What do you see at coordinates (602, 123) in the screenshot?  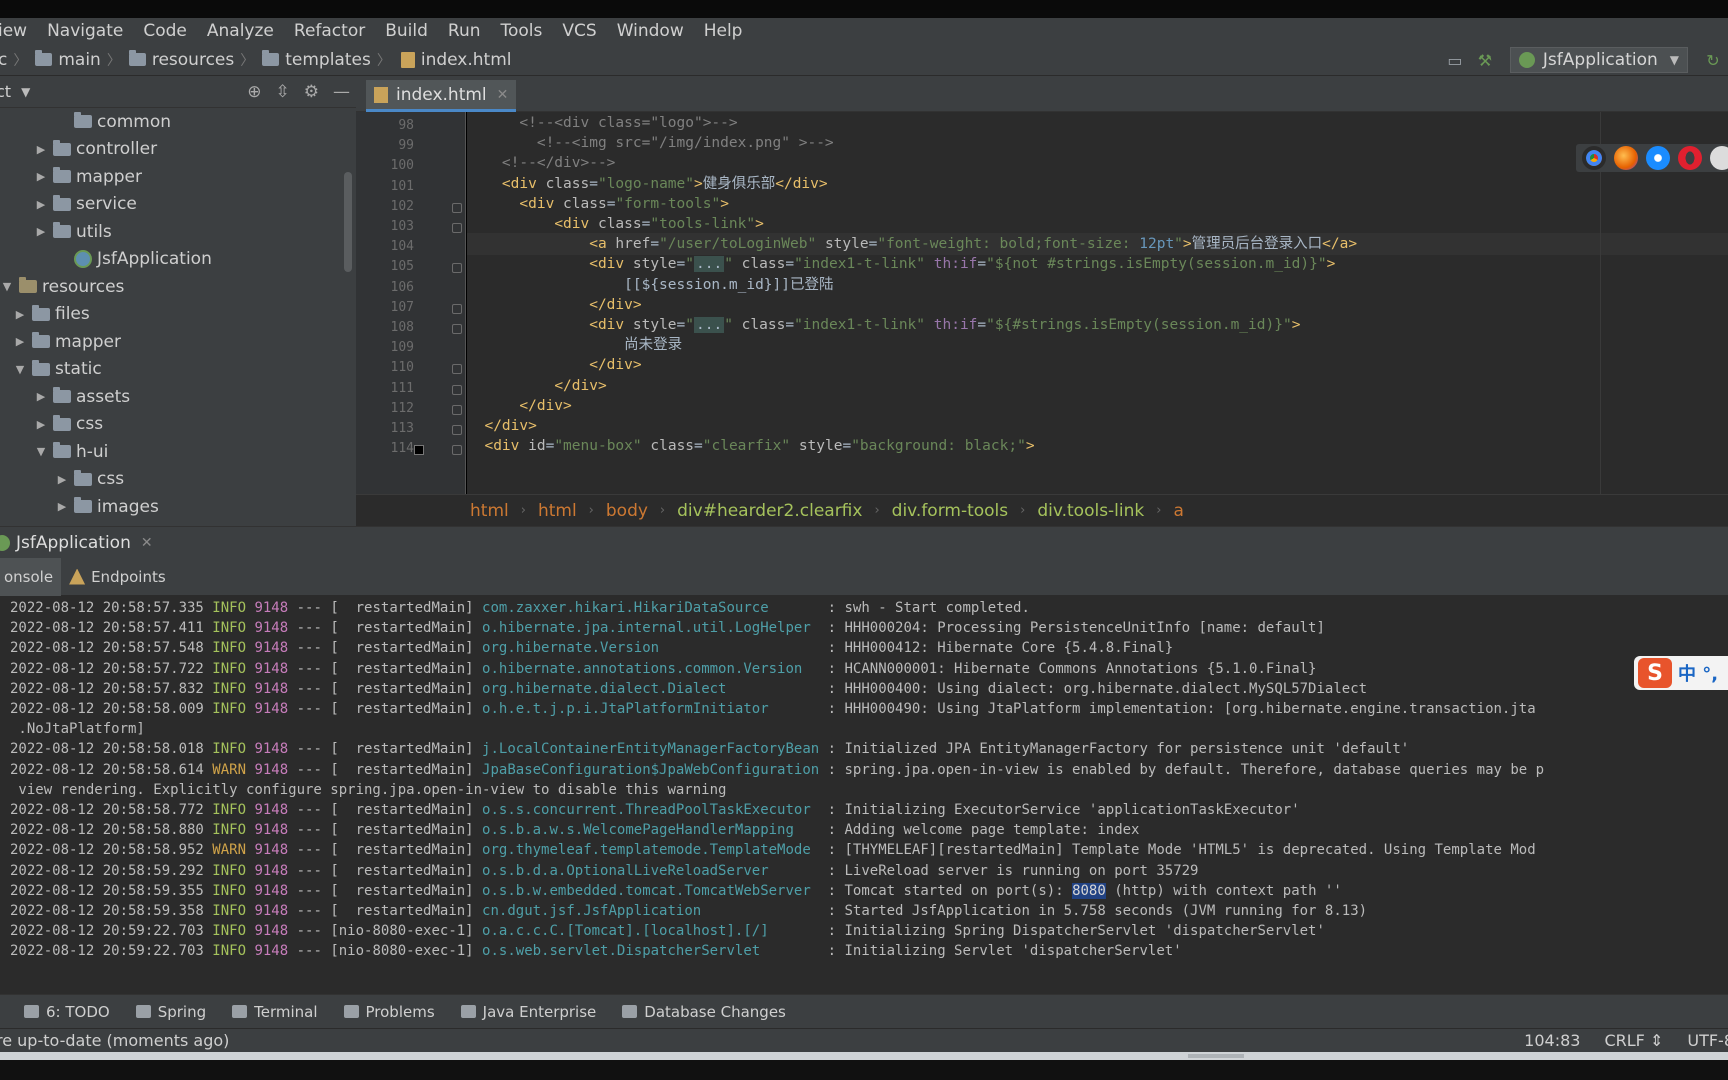 I see `code-line: <!--<div class="logo">-->` at bounding box center [602, 123].